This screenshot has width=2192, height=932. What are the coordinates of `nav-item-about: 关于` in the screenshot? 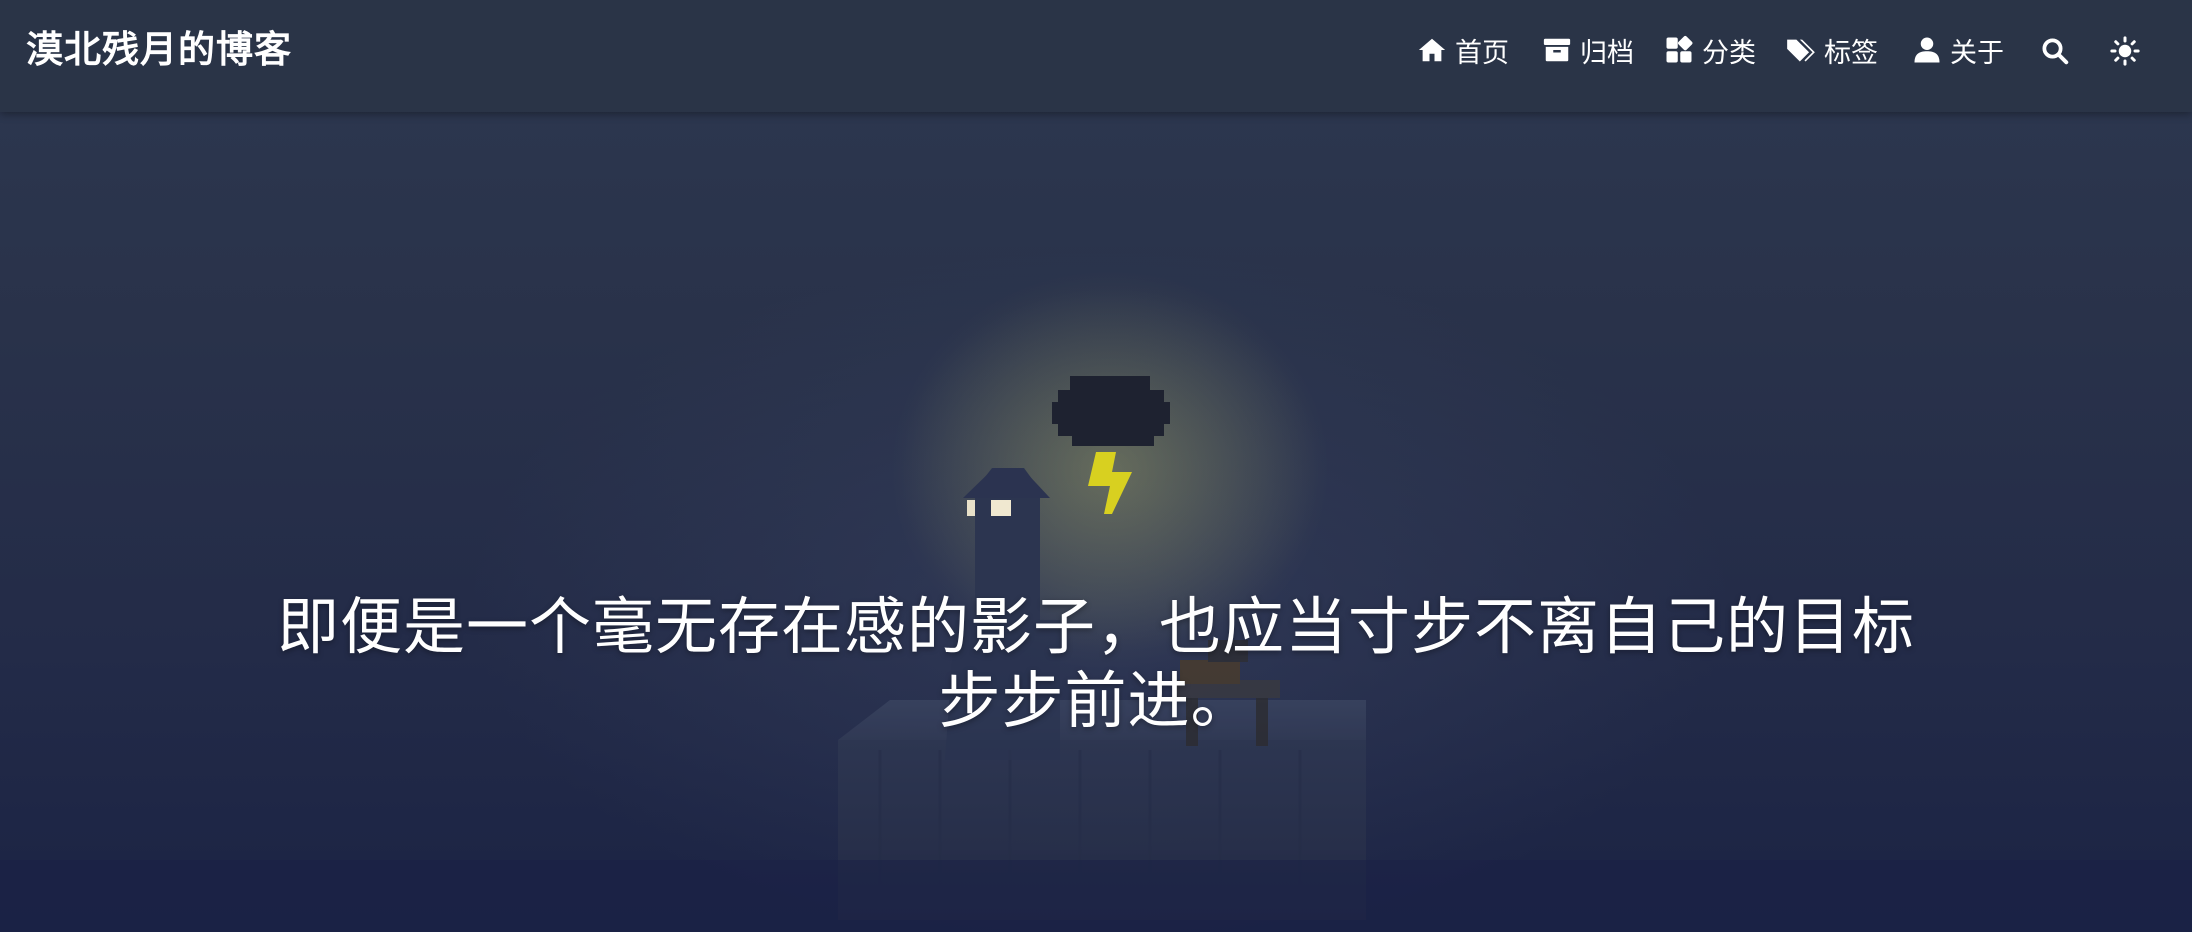 It's located at (1958, 50).